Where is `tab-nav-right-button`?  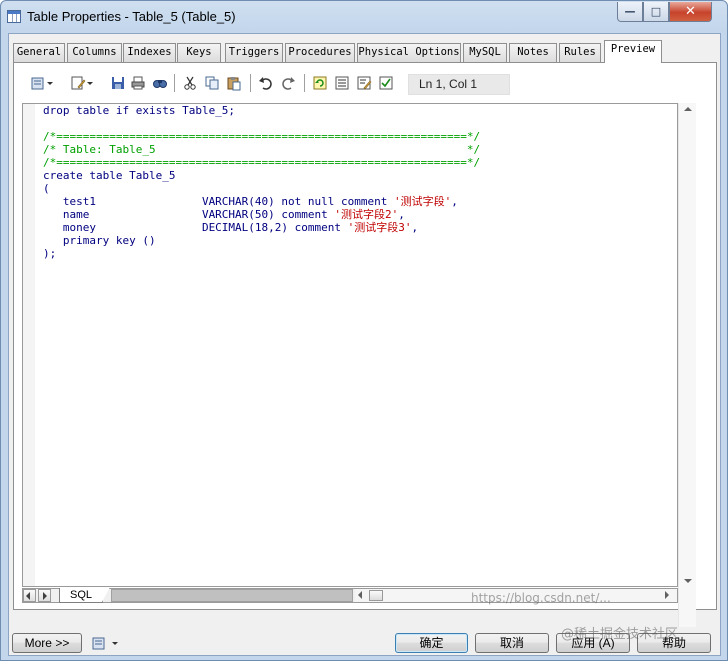 tab-nav-right-button is located at coordinates (44, 595).